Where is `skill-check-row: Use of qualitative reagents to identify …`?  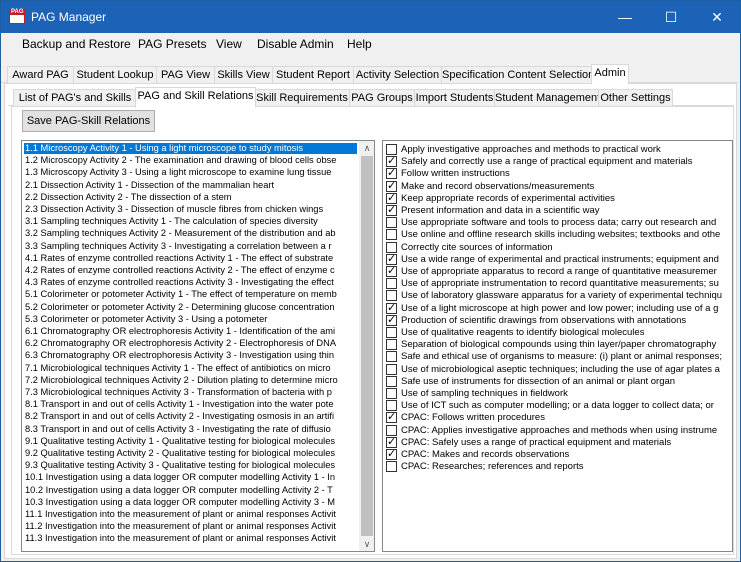 skill-check-row: Use of qualitative reagents to identify … is located at coordinates (558, 332).